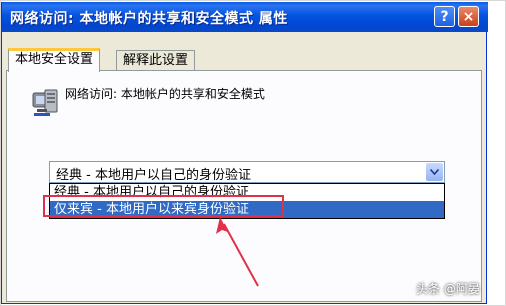 Image resolution: width=506 pixels, height=306 pixels. What do you see at coordinates (448, 289) in the screenshot?
I see `watermark: 头条 @阿晏` at bounding box center [448, 289].